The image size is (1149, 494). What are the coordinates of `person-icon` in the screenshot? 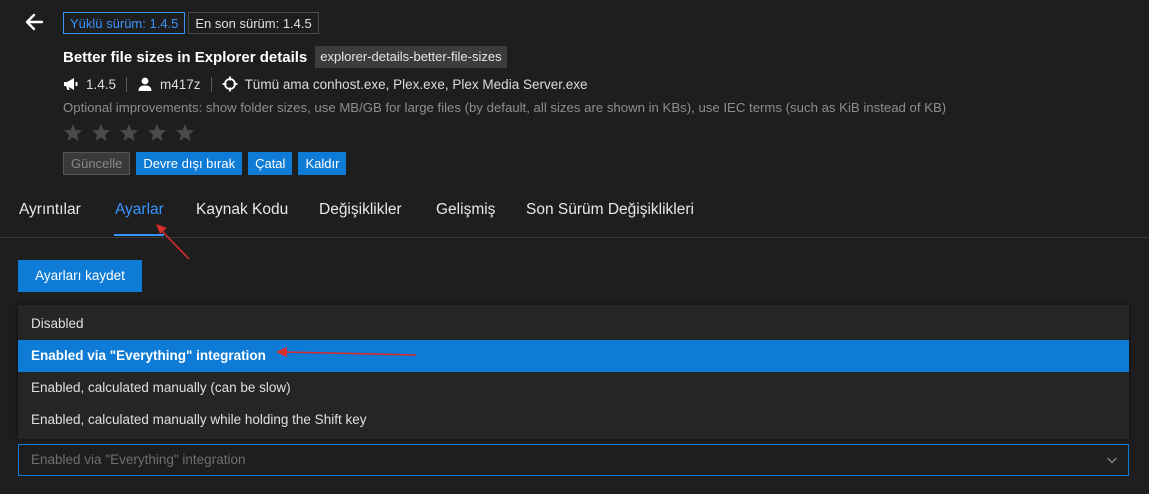 It's located at (145, 84).